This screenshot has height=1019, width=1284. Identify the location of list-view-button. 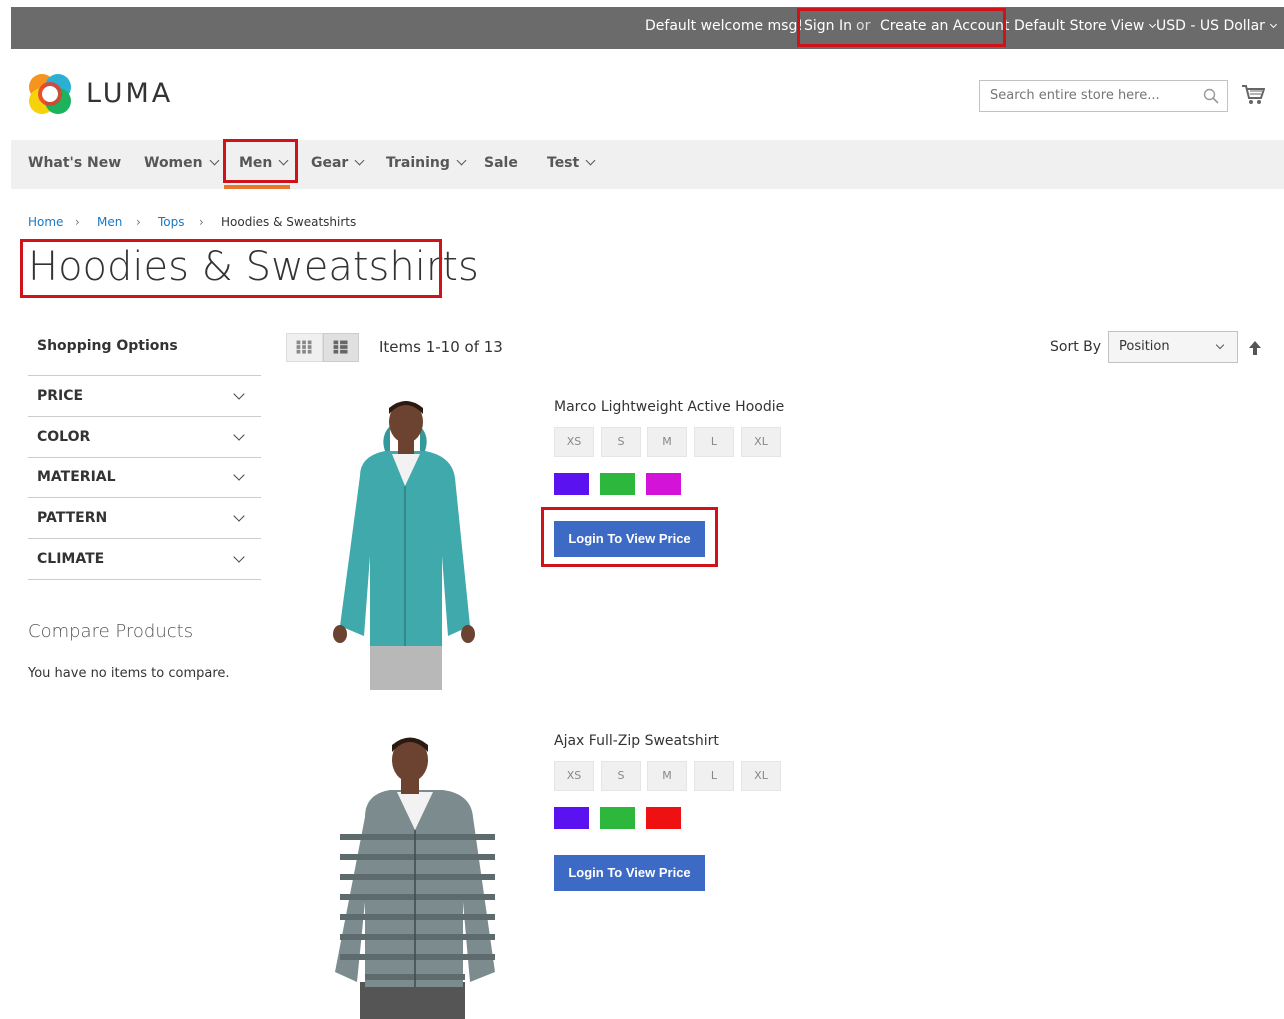
(341, 347).